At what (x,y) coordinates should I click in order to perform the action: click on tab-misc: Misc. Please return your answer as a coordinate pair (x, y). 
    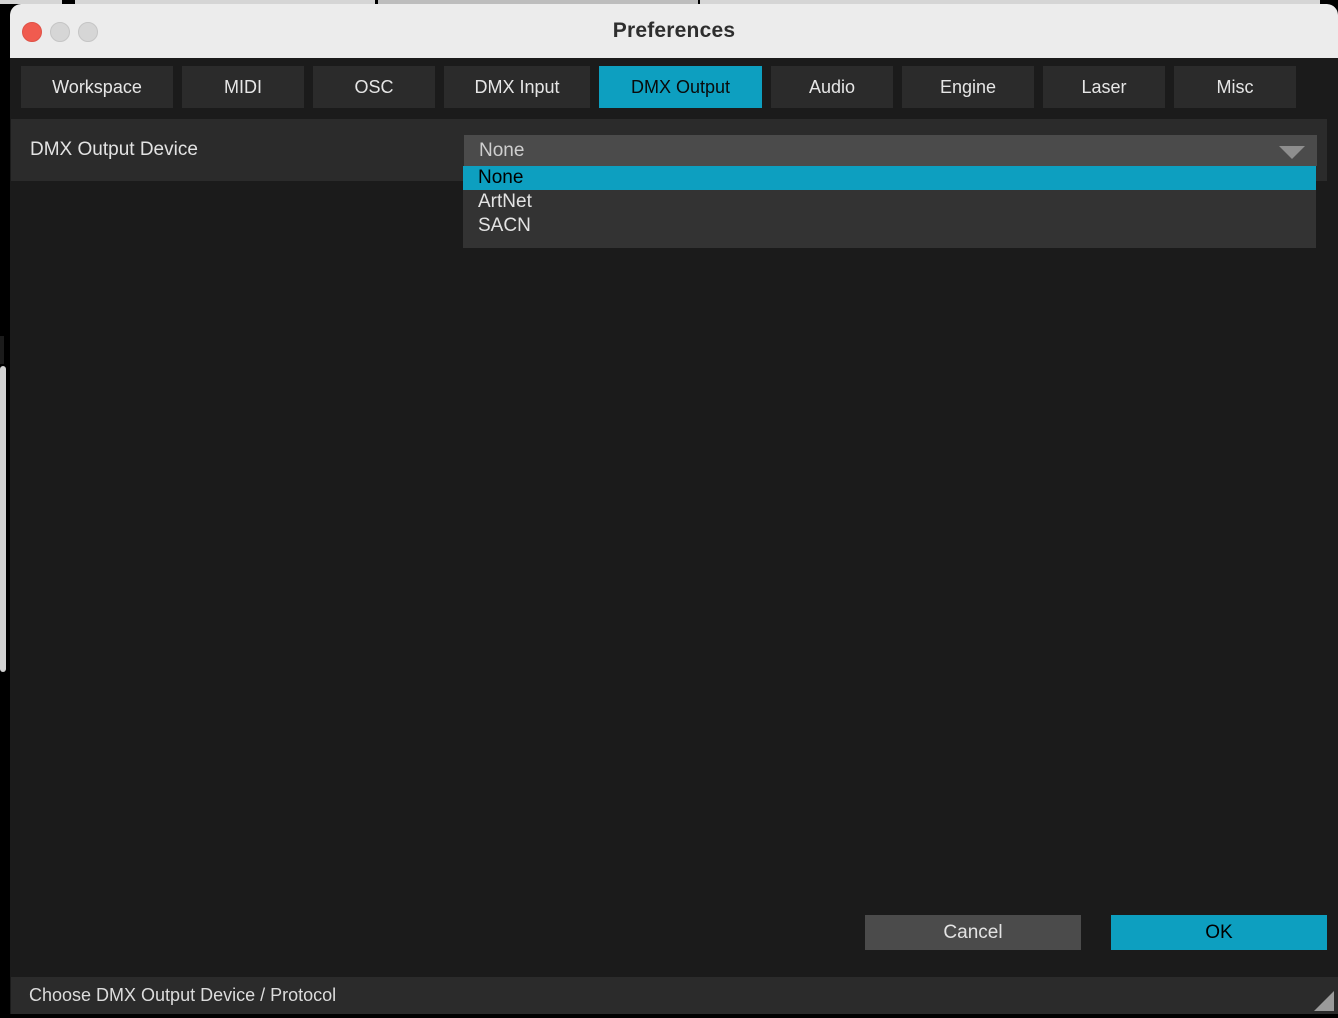
    Looking at the image, I should click on (1235, 87).